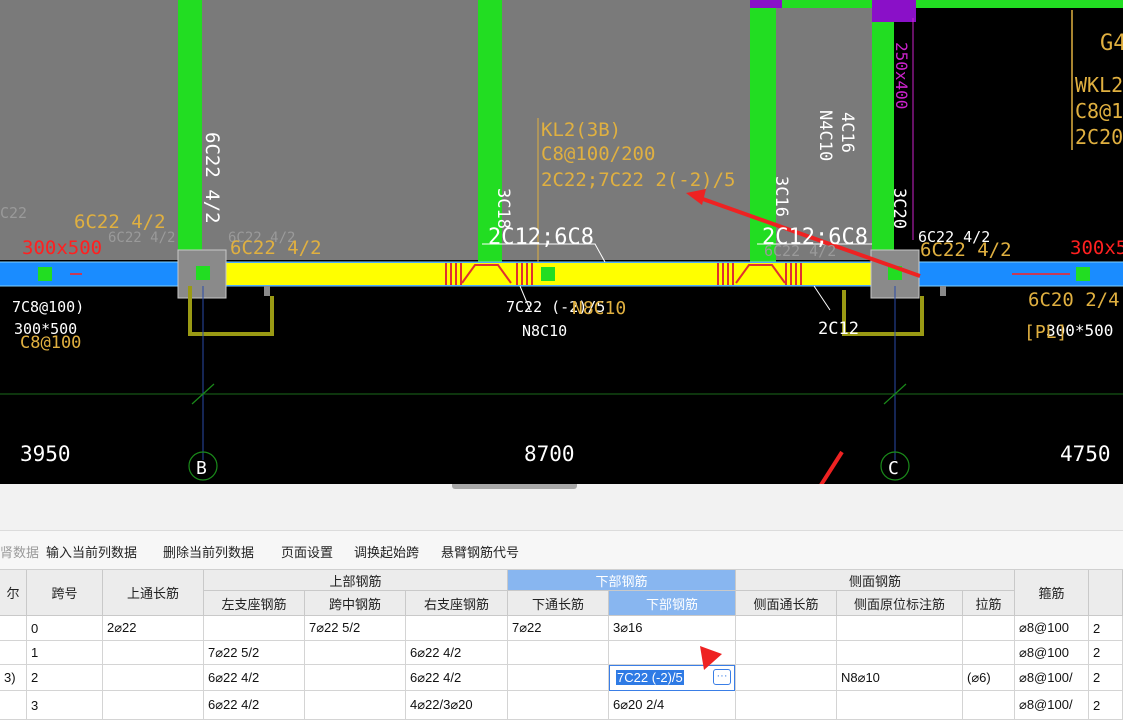  What do you see at coordinates (900, 678) in the screenshot?
I see `cell-side-orig: N8⌀10` at bounding box center [900, 678].